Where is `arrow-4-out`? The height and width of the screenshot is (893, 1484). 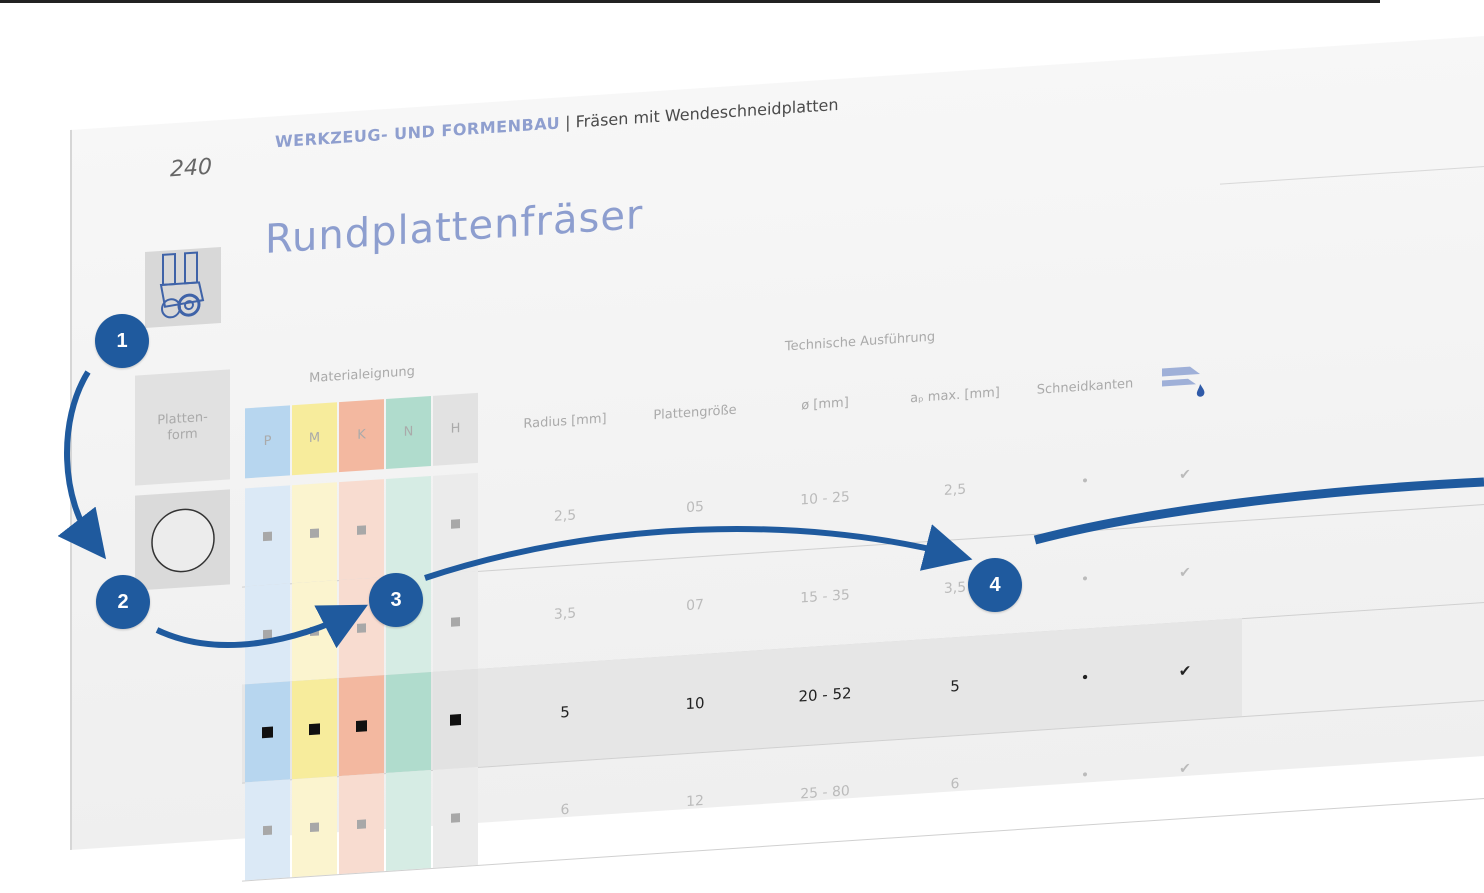
arrow-4-out is located at coordinates (1258, 511).